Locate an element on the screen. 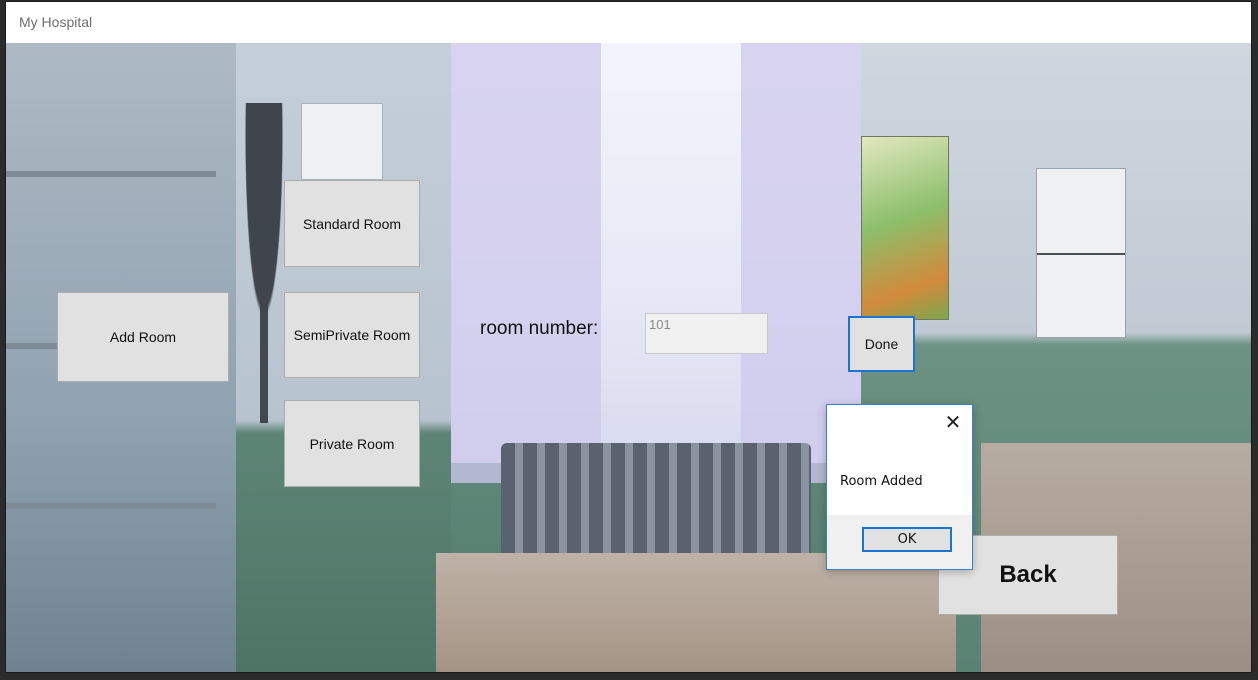 Image resolution: width=1258 pixels, height=680 pixels. standard-room-button: Standard Room is located at coordinates (352, 223).